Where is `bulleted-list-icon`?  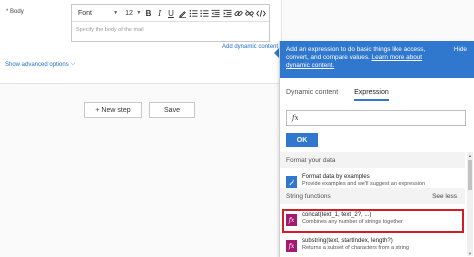 bulleted-list-icon is located at coordinates (193, 13).